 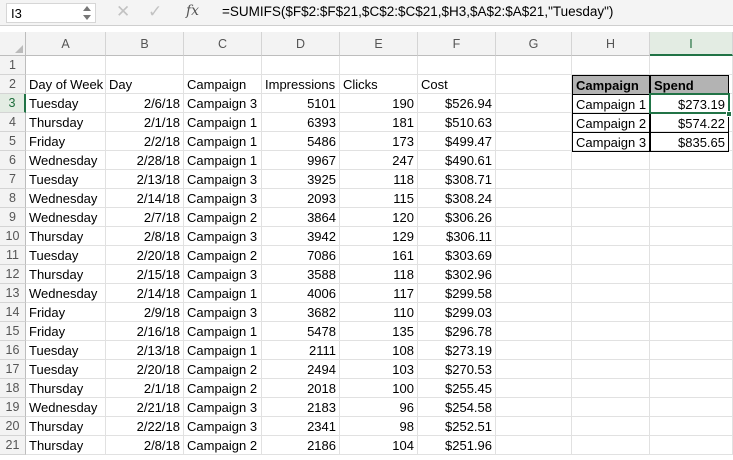 What do you see at coordinates (301, 388) in the screenshot?
I see `cell-d18: 2018` at bounding box center [301, 388].